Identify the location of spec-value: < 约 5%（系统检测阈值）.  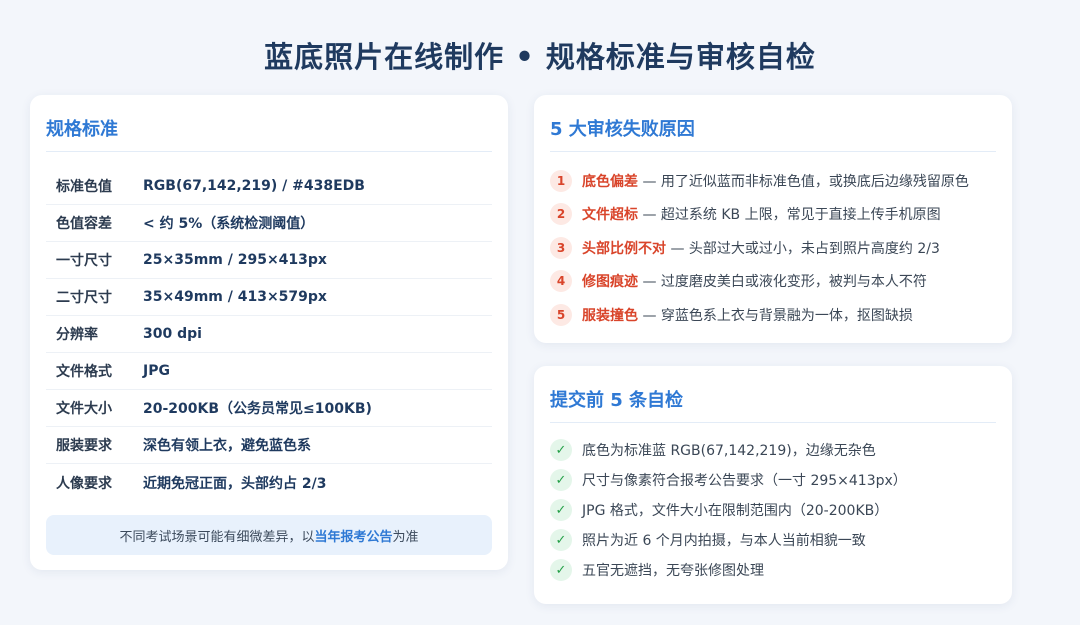
(229, 224).